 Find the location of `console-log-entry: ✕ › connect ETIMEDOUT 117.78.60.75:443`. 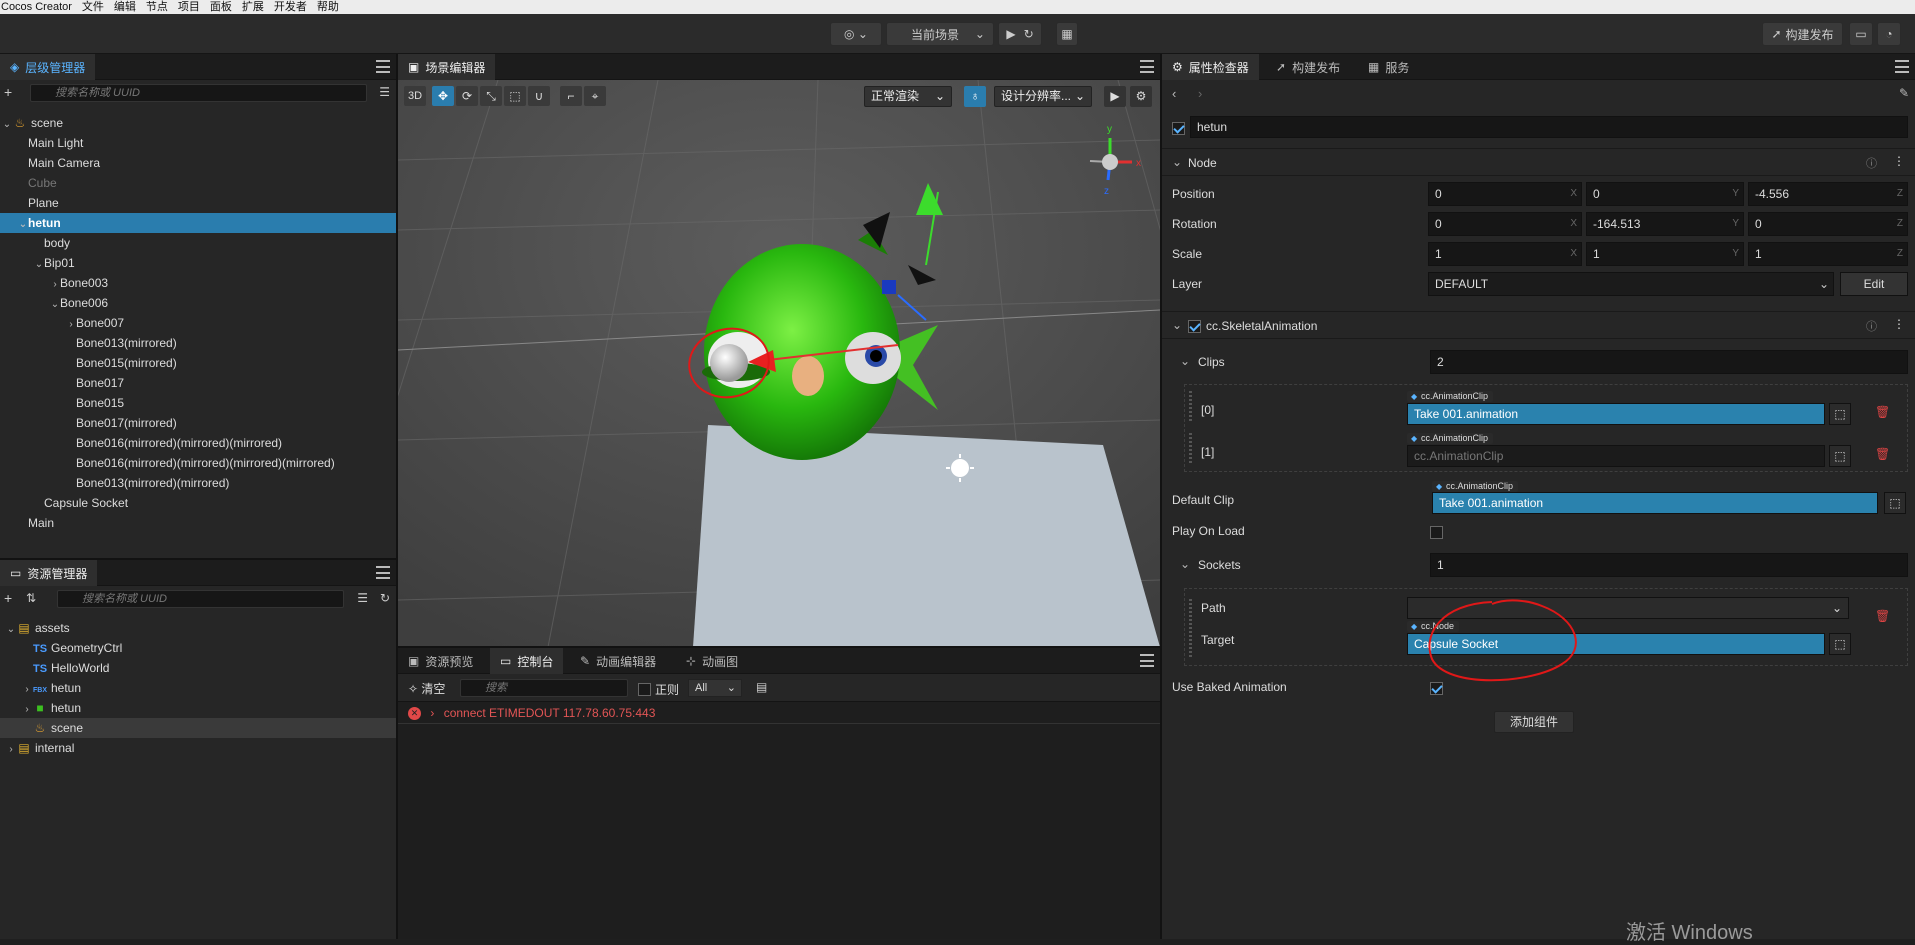

console-log-entry: ✕ › connect ETIMEDOUT 117.78.60.75:443 is located at coordinates (779, 713).